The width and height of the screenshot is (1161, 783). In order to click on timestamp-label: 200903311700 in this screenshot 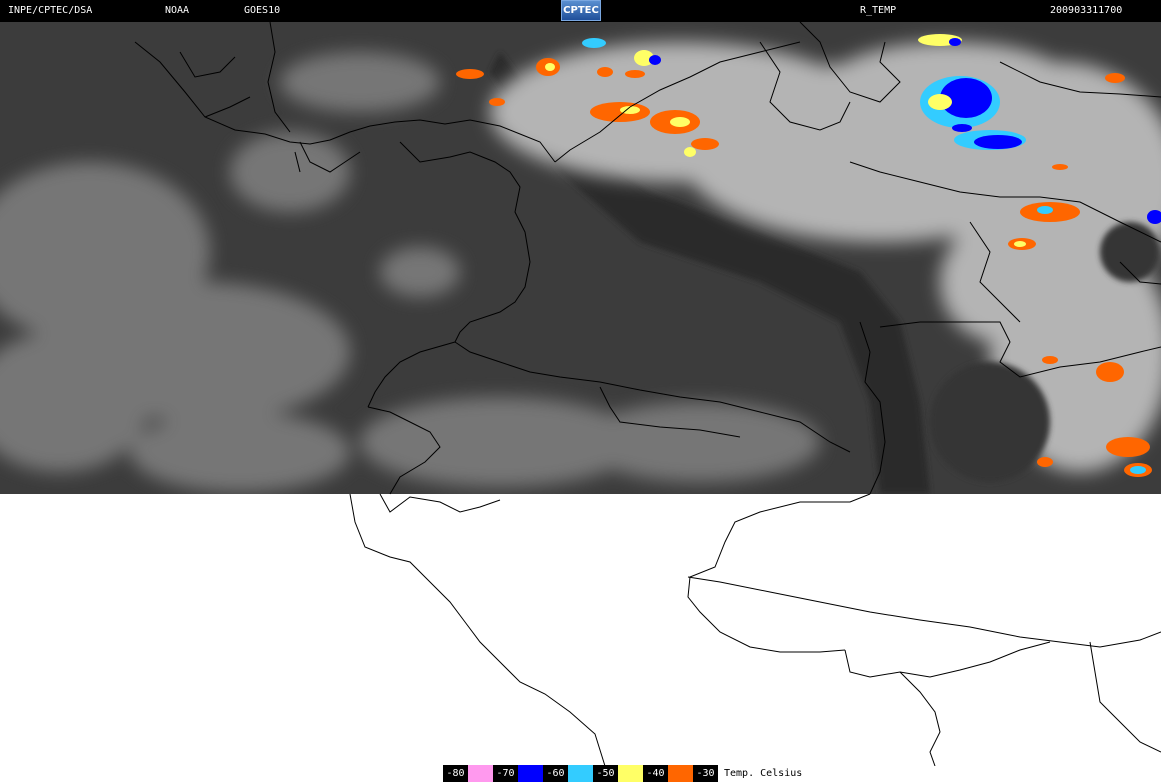, I will do `click(1086, 10)`.